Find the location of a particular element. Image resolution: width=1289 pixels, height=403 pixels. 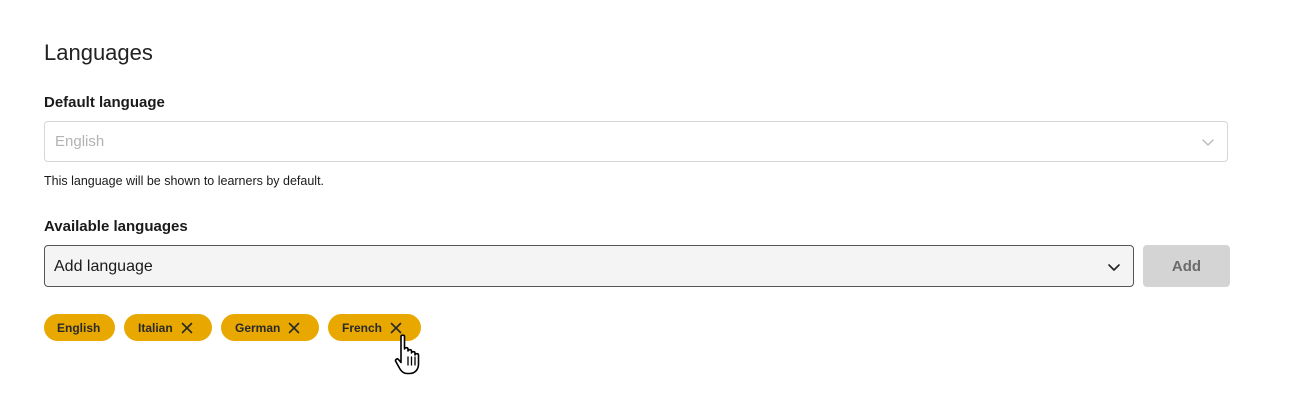

language-tag-italian: Italian is located at coordinates (168, 327).